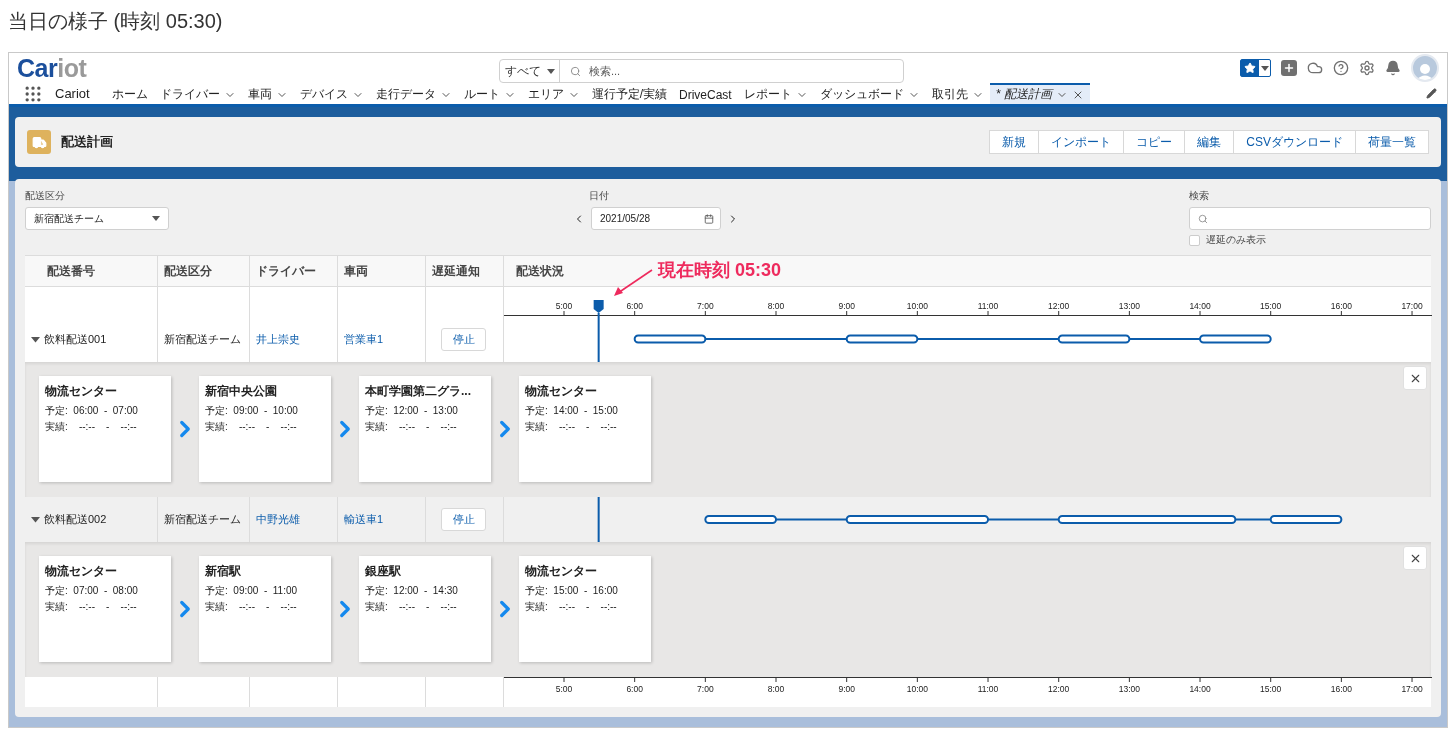 The height and width of the screenshot is (736, 1456). Describe the element at coordinates (1014, 142) in the screenshot. I see `action-button: 新規` at that location.